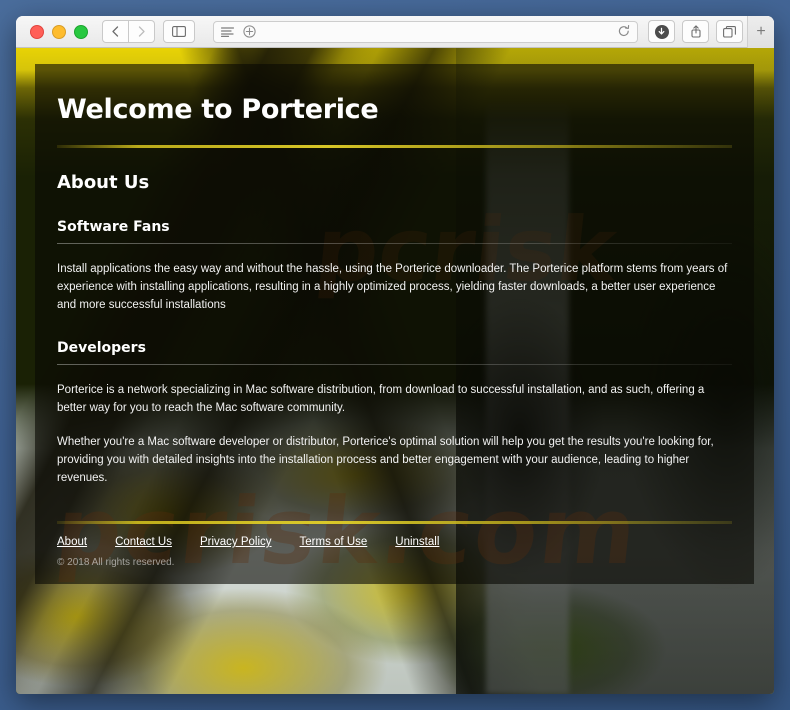 Image resolution: width=790 pixels, height=710 pixels. Describe the element at coordinates (624, 31) in the screenshot. I see `reload-icon` at that location.